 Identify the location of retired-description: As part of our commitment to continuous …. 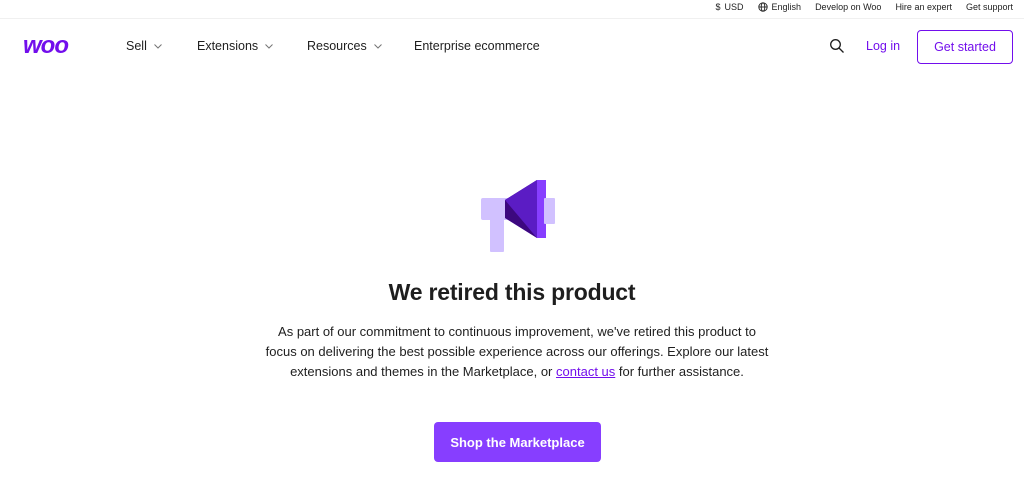
(517, 352).